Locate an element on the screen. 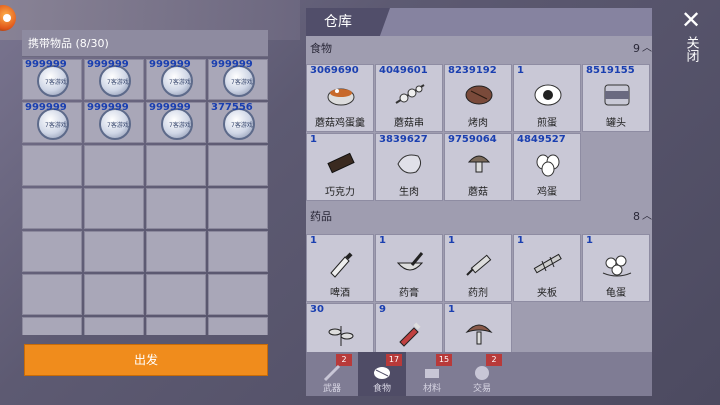  raw-meat-icon is located at coordinates (409, 164).